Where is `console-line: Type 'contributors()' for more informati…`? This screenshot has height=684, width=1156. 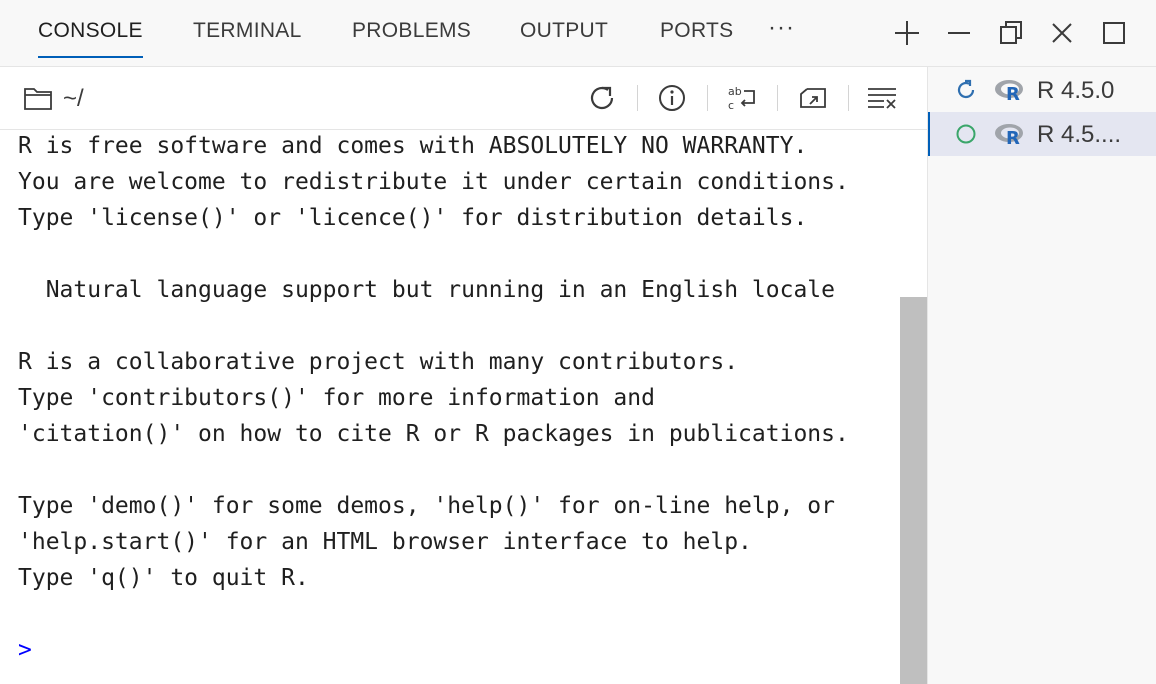
console-line: Type 'contributors()' for more informati… is located at coordinates (336, 398).